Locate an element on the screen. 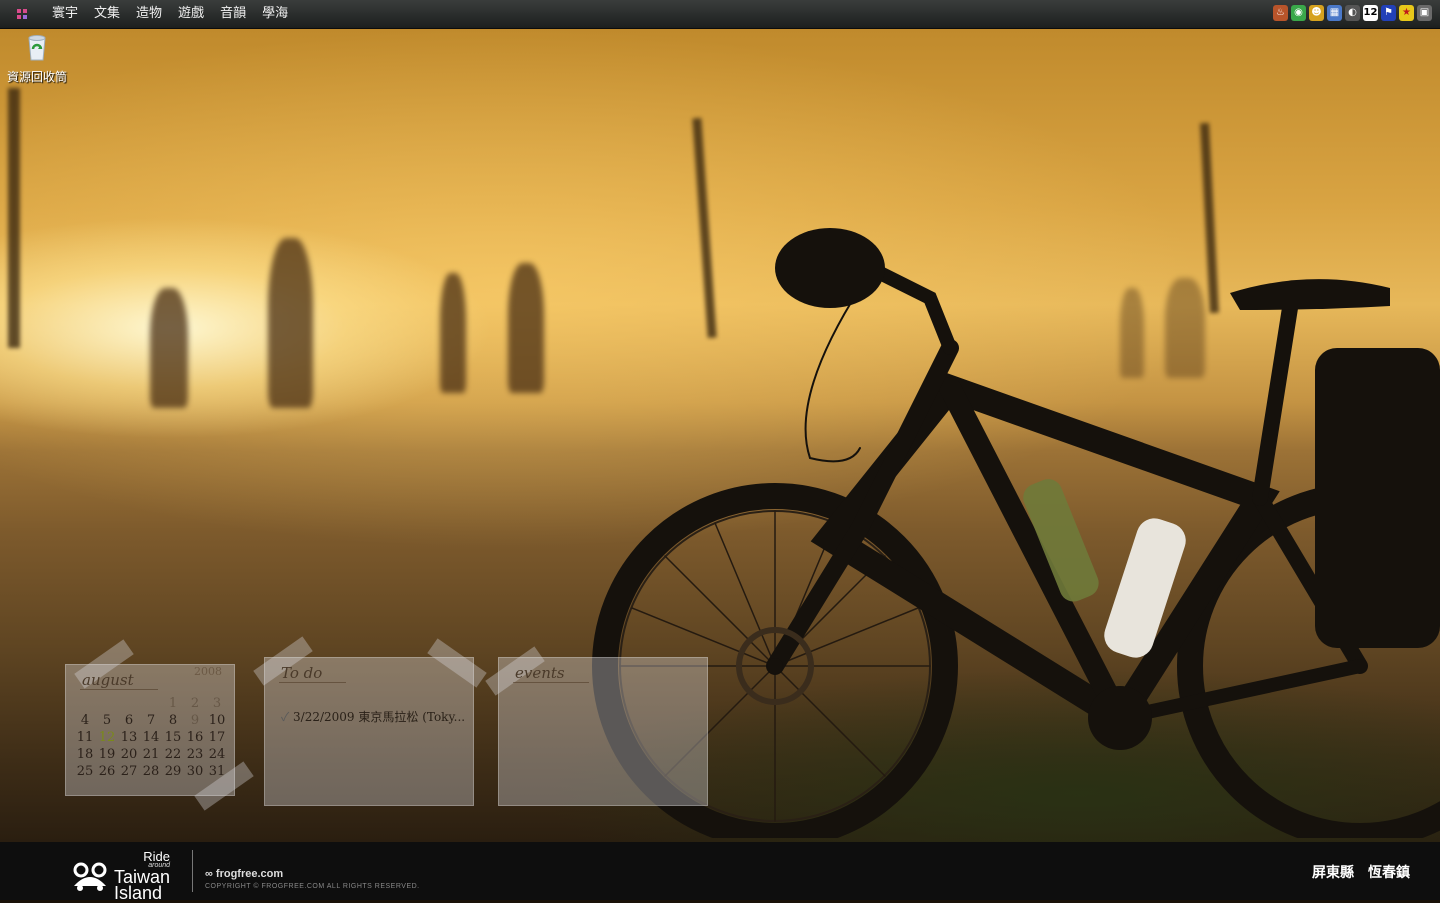  brand-logo: Ride around Taiwan Island is located at coordinates (121, 876).